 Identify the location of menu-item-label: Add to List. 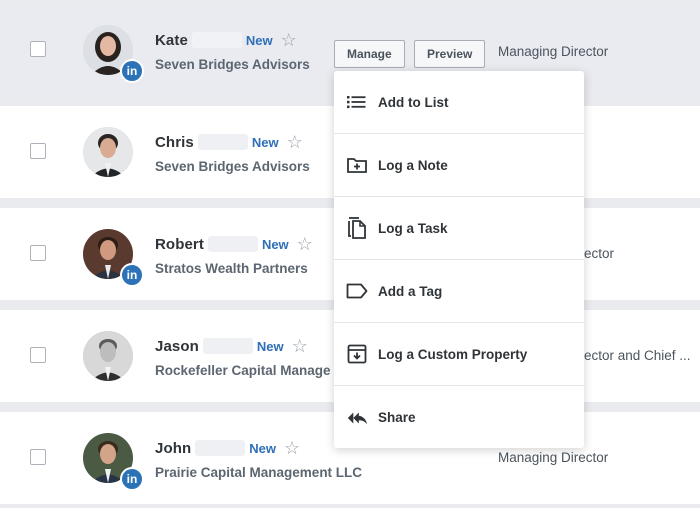
(413, 102).